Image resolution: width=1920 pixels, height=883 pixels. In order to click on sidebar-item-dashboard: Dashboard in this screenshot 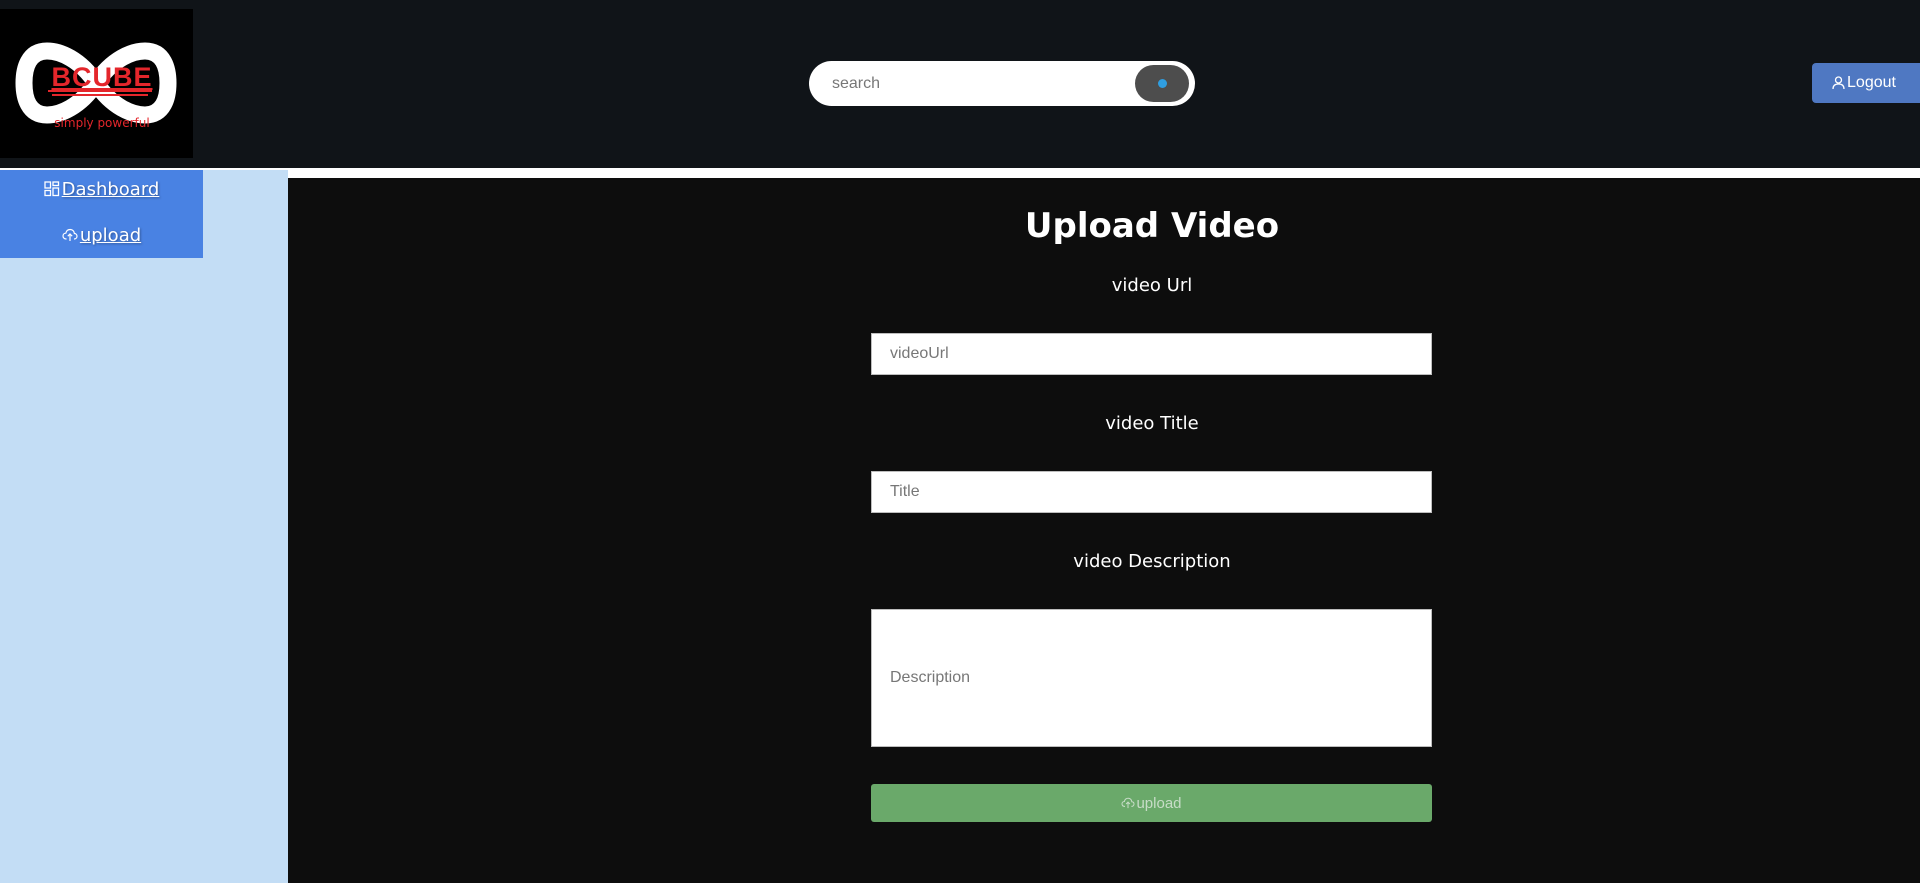, I will do `click(101, 189)`.